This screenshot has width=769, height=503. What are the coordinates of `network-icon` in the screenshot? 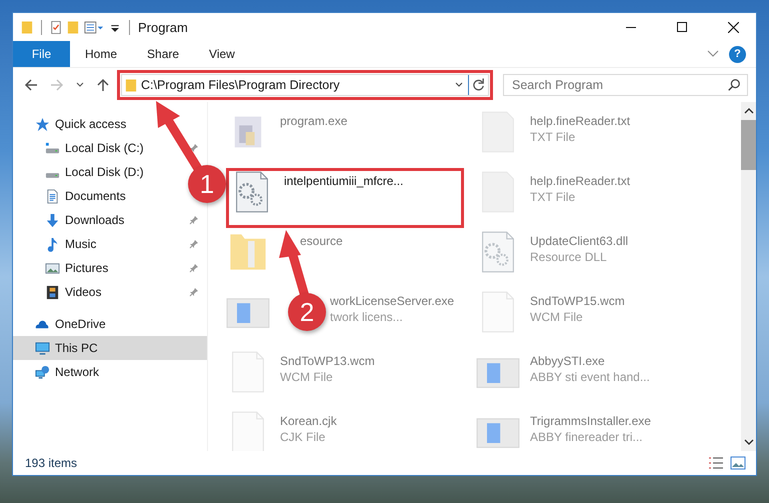 It's located at (42, 372).